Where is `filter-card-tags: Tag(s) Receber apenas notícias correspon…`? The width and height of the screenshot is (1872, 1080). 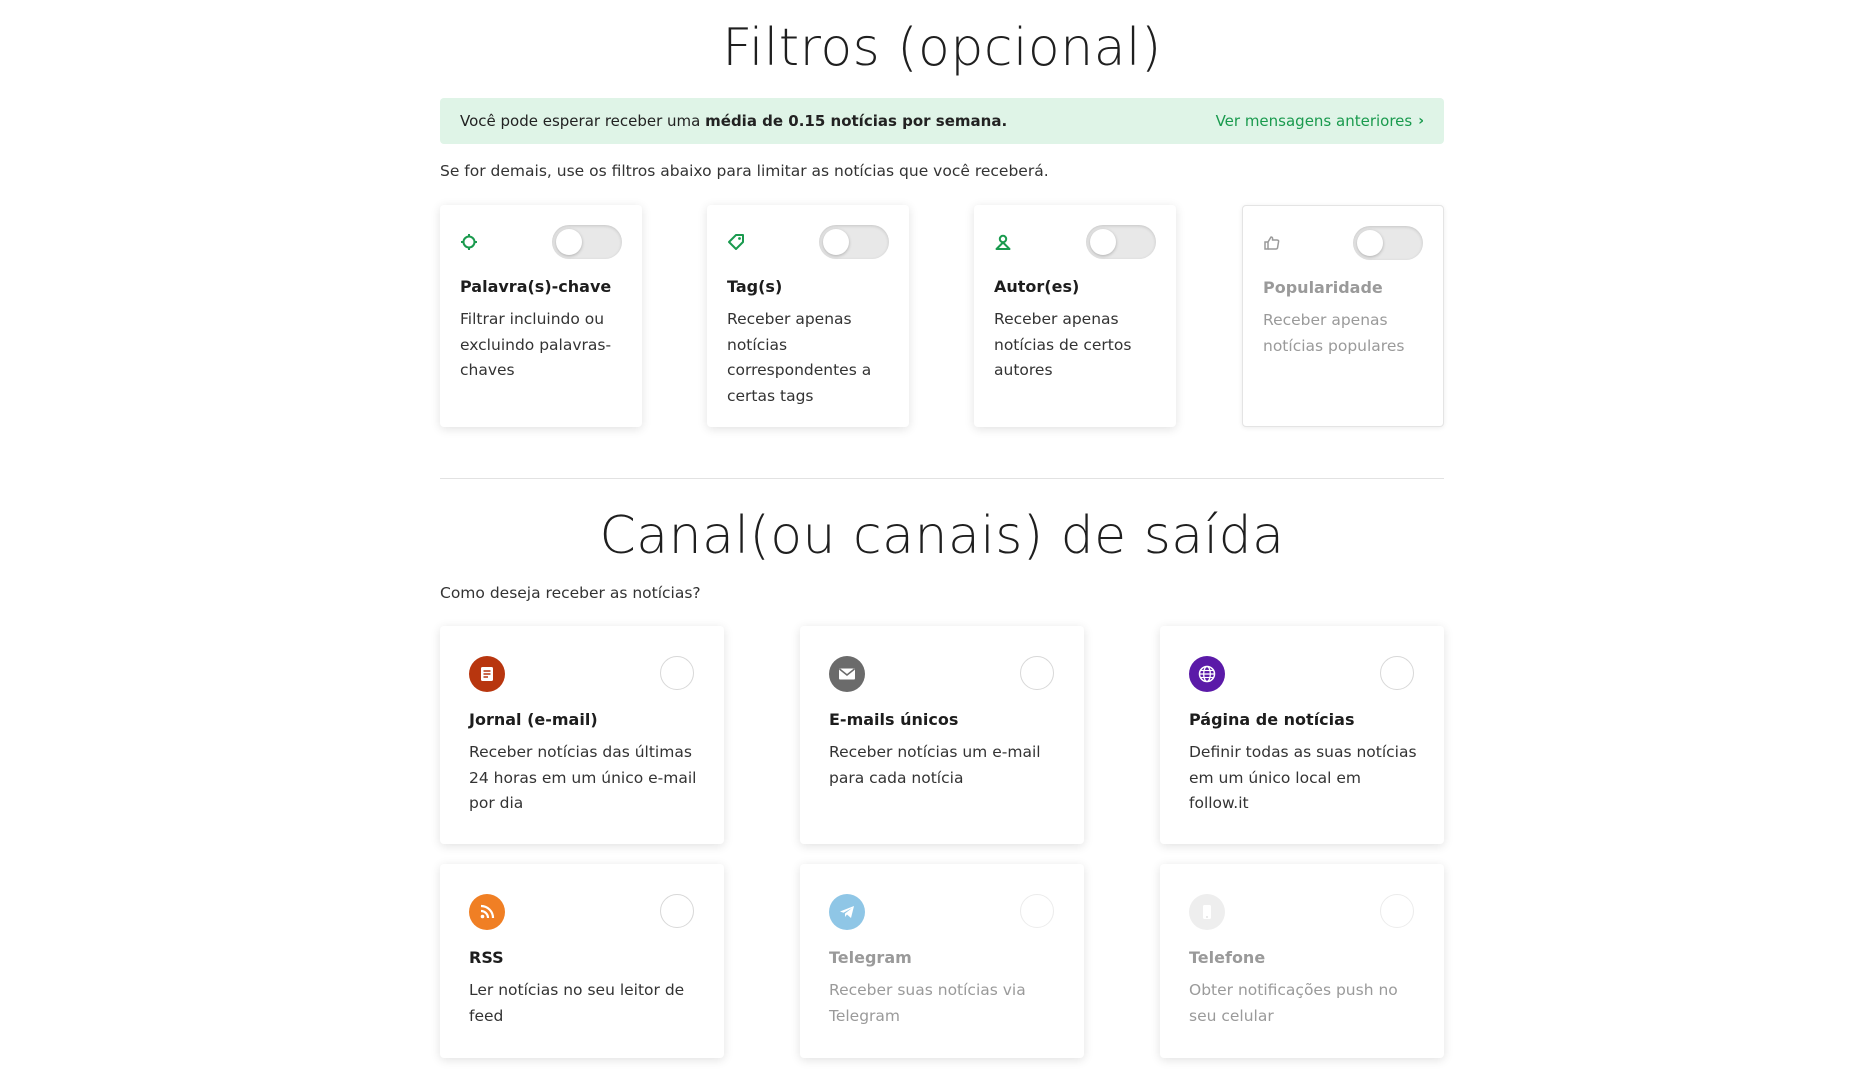
filter-card-tags: Tag(s) Receber apenas notícias correspon… is located at coordinates (808, 316).